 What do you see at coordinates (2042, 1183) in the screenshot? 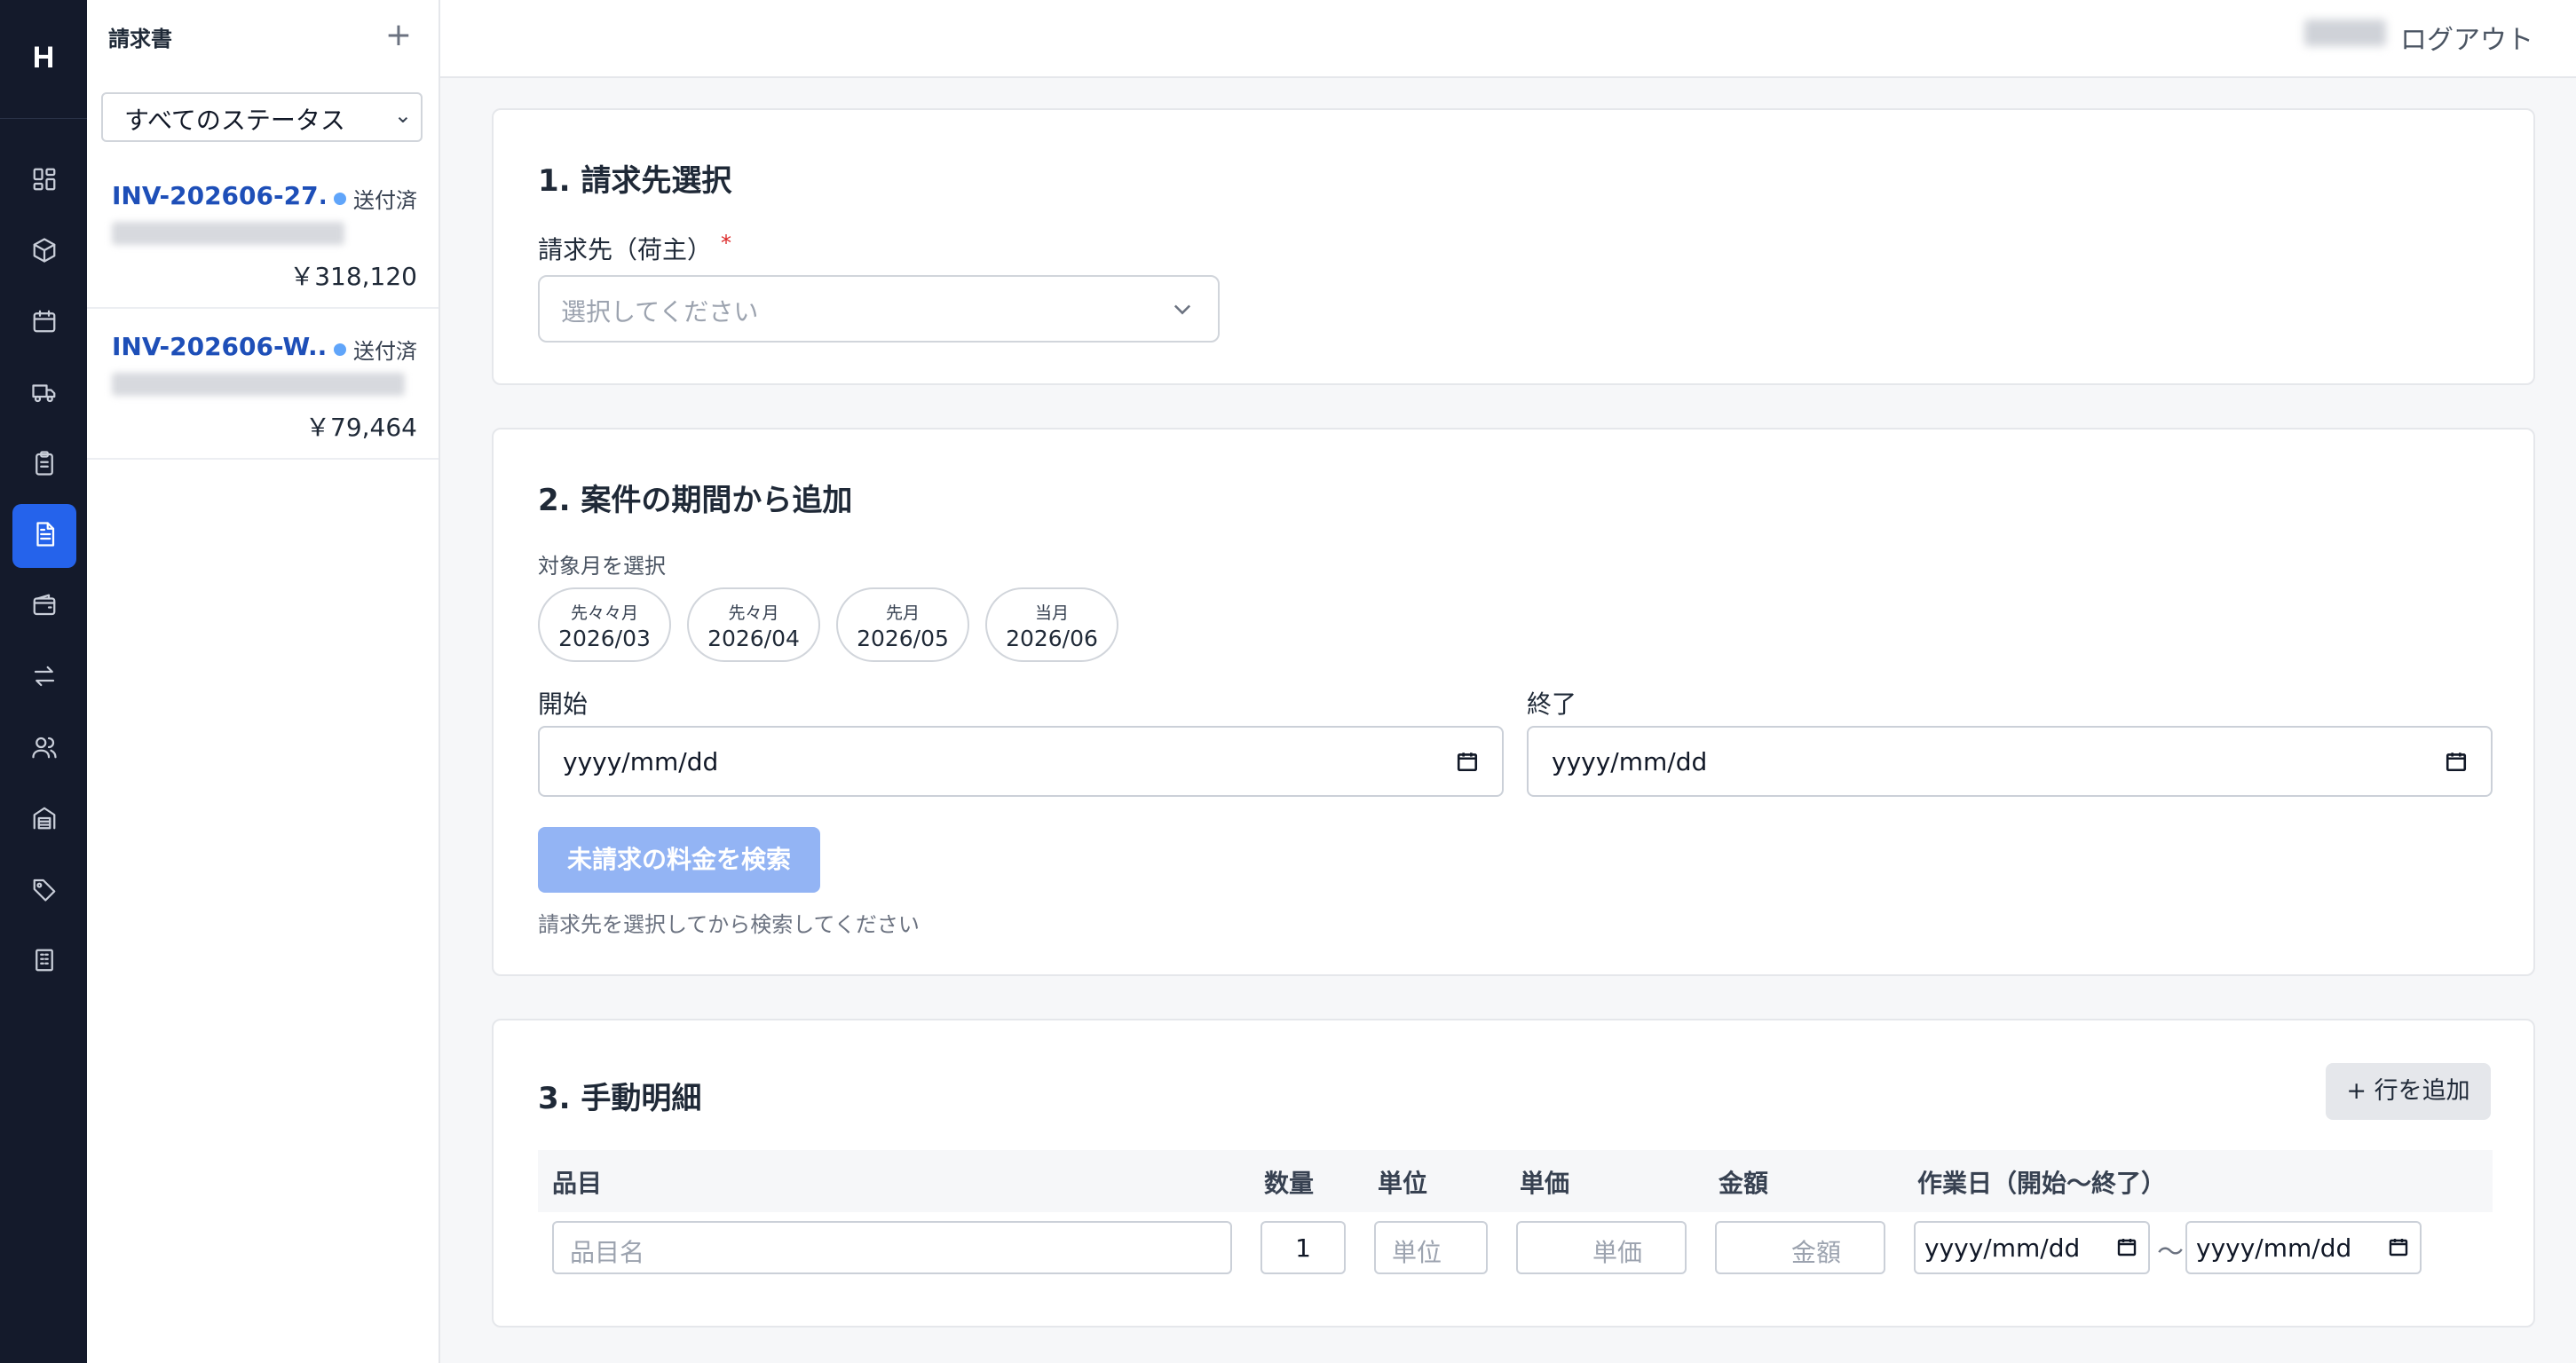
I see `column-header: 作業日（開始〜終了）` at bounding box center [2042, 1183].